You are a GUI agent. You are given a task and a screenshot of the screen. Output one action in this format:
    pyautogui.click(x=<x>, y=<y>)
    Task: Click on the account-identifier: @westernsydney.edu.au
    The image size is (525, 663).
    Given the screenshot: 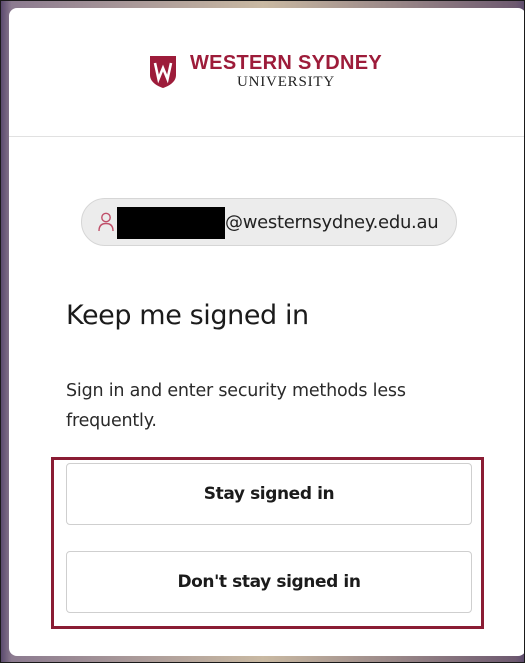 What is the action you would take?
    pyautogui.click(x=269, y=222)
    